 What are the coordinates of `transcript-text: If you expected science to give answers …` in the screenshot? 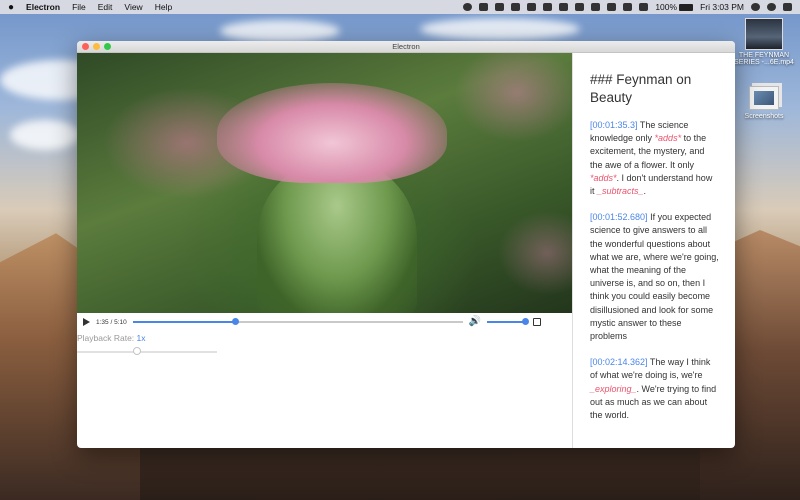 It's located at (654, 277).